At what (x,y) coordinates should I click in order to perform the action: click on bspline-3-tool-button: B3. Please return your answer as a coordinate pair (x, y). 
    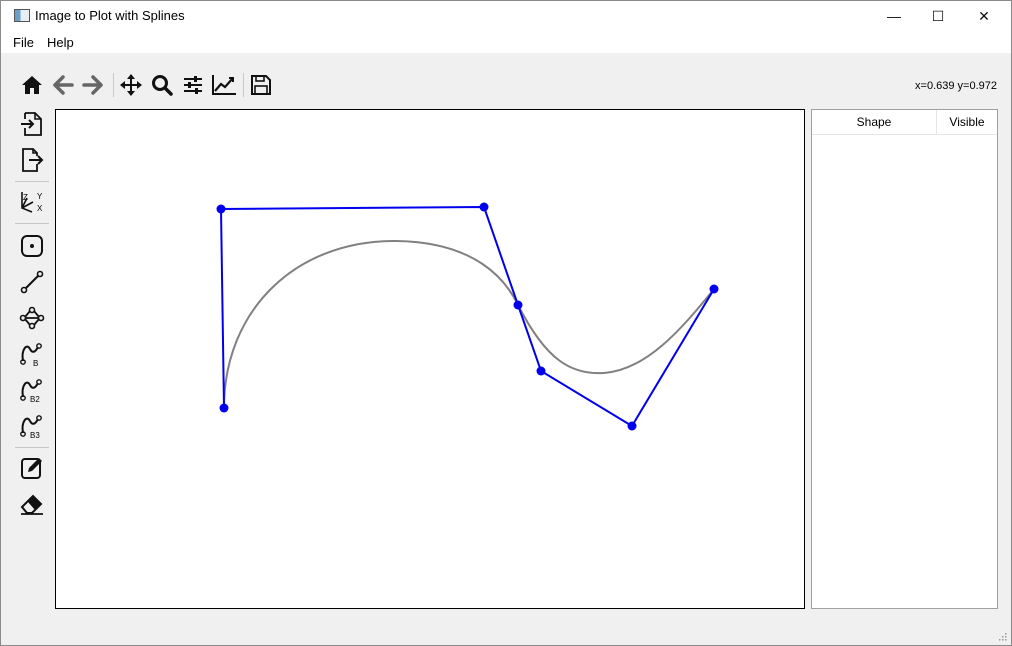
    Looking at the image, I should click on (32, 426).